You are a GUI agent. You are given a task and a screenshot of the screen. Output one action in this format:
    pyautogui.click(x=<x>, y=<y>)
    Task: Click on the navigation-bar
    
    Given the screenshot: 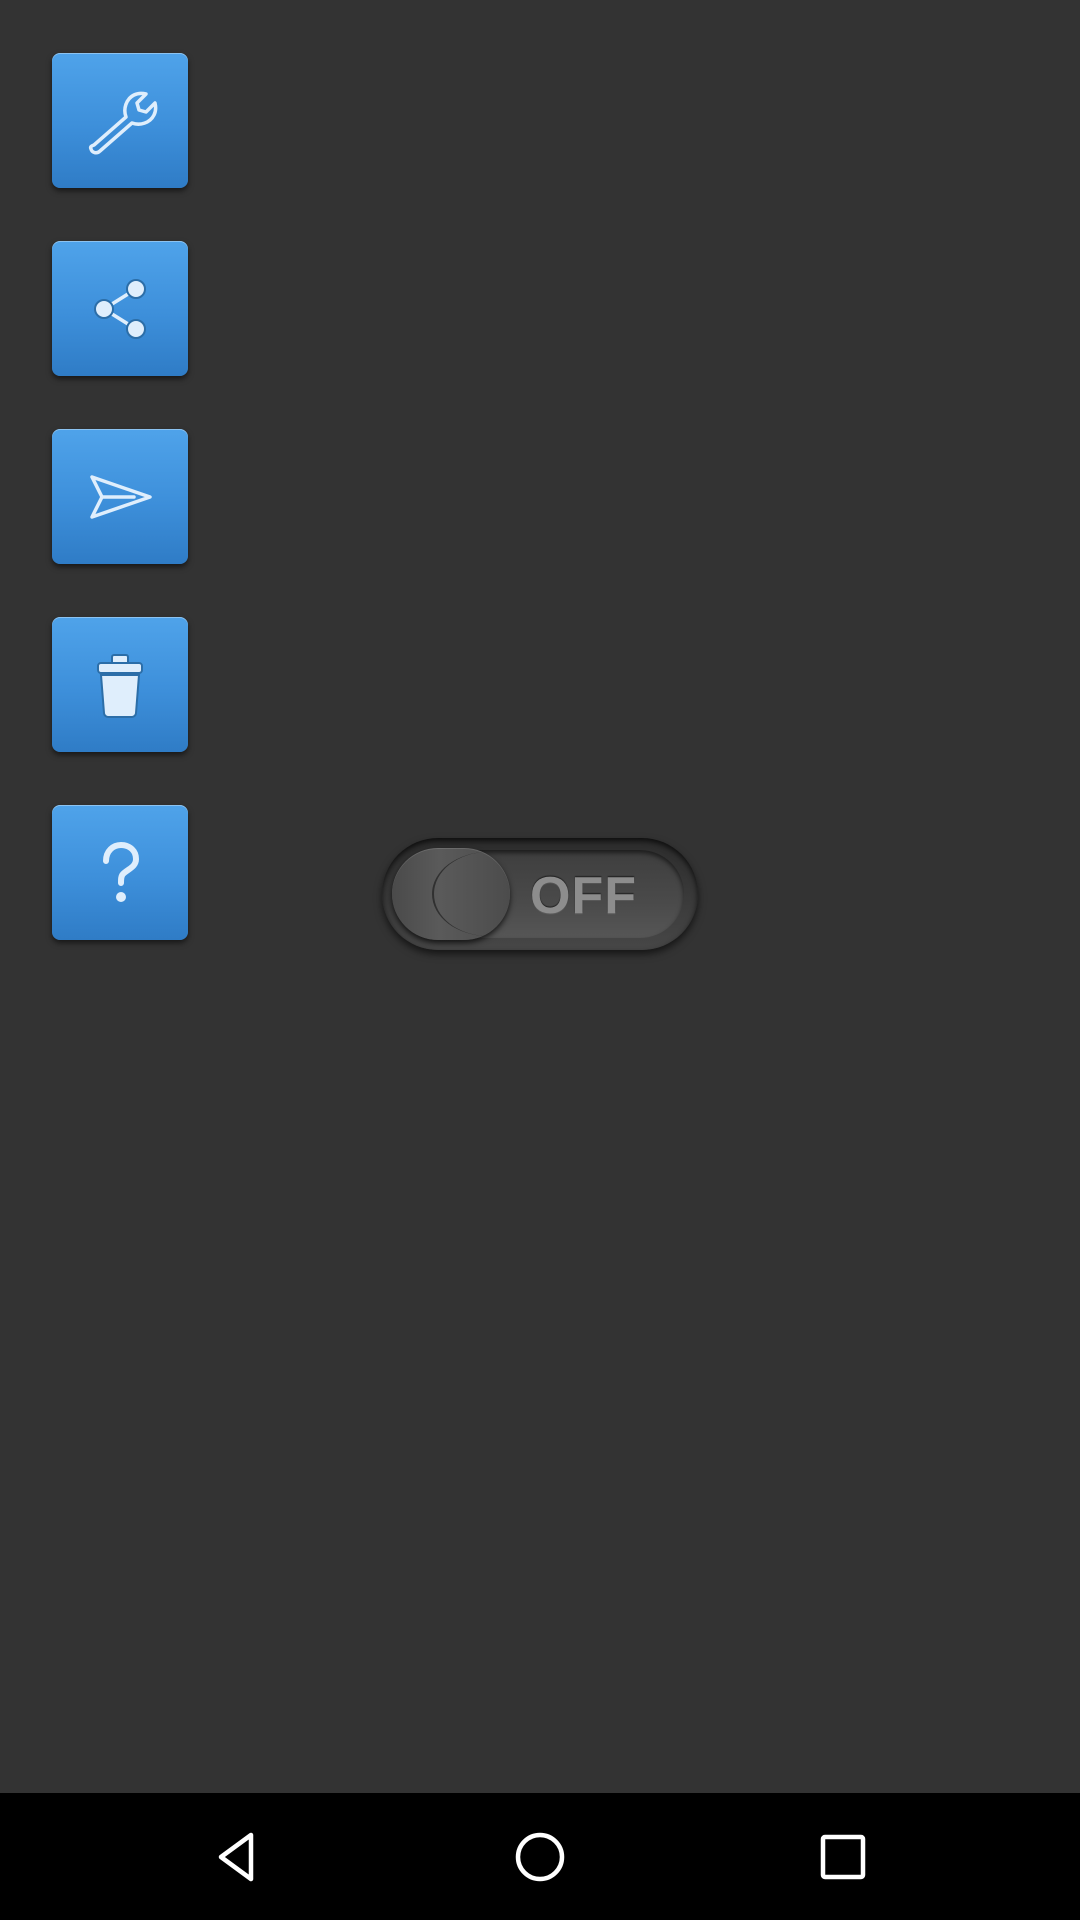 What is the action you would take?
    pyautogui.click(x=540, y=1856)
    